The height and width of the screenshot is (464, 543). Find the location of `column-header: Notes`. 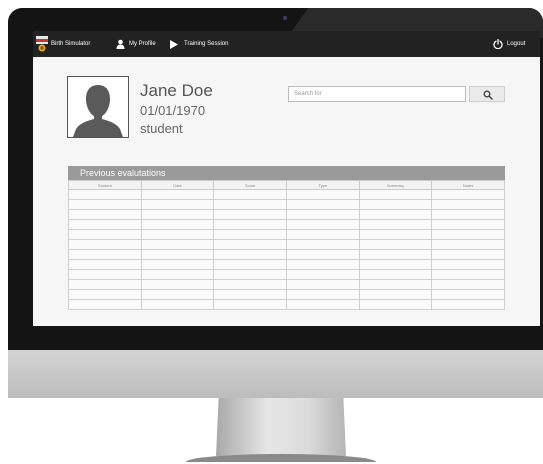

column-header: Notes is located at coordinates (468, 185).